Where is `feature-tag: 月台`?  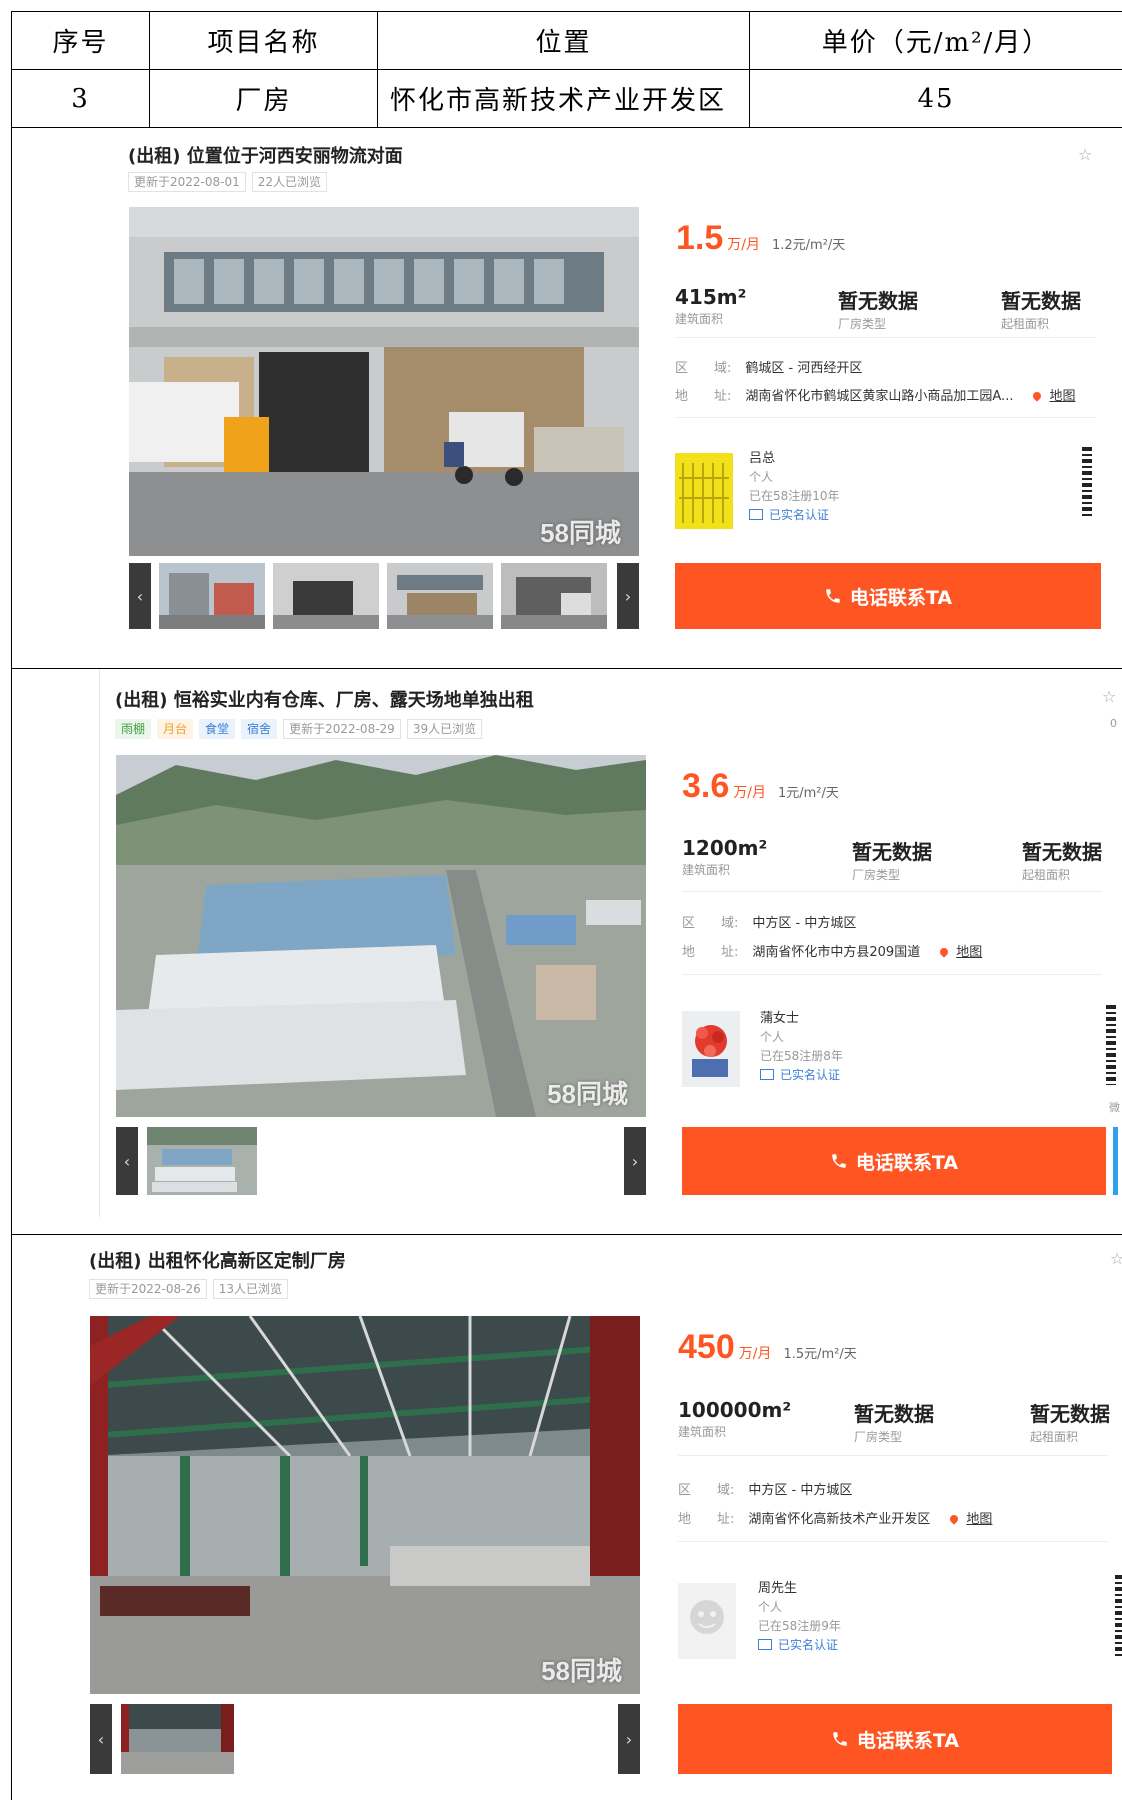
feature-tag: 月台 is located at coordinates (175, 729).